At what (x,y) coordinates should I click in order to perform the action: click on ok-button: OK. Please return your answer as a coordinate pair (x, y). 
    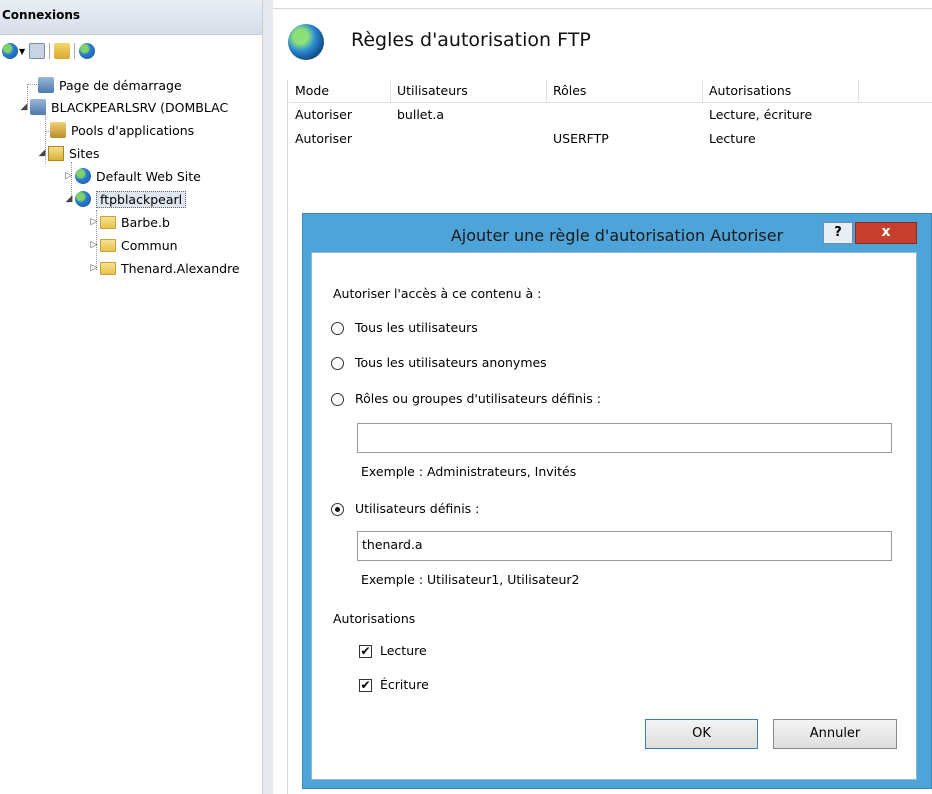
    Looking at the image, I should click on (701, 734).